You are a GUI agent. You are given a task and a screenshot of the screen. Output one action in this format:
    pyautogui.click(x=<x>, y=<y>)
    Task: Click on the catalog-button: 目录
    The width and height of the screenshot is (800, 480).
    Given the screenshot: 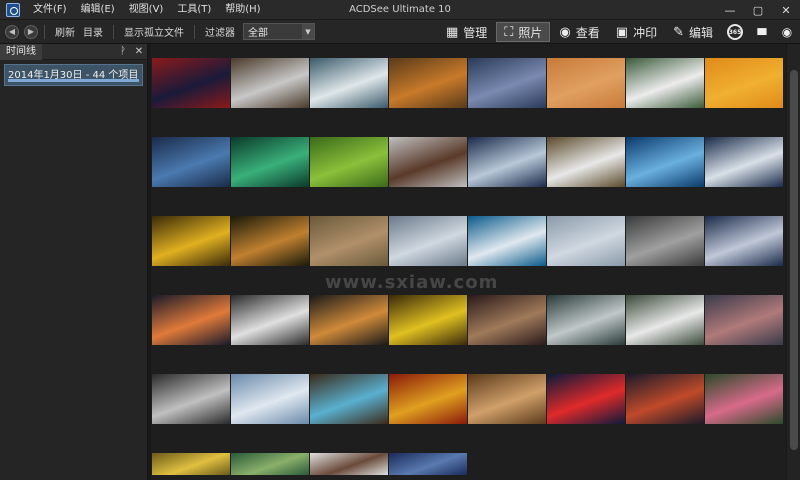 What is the action you would take?
    pyautogui.click(x=93, y=31)
    